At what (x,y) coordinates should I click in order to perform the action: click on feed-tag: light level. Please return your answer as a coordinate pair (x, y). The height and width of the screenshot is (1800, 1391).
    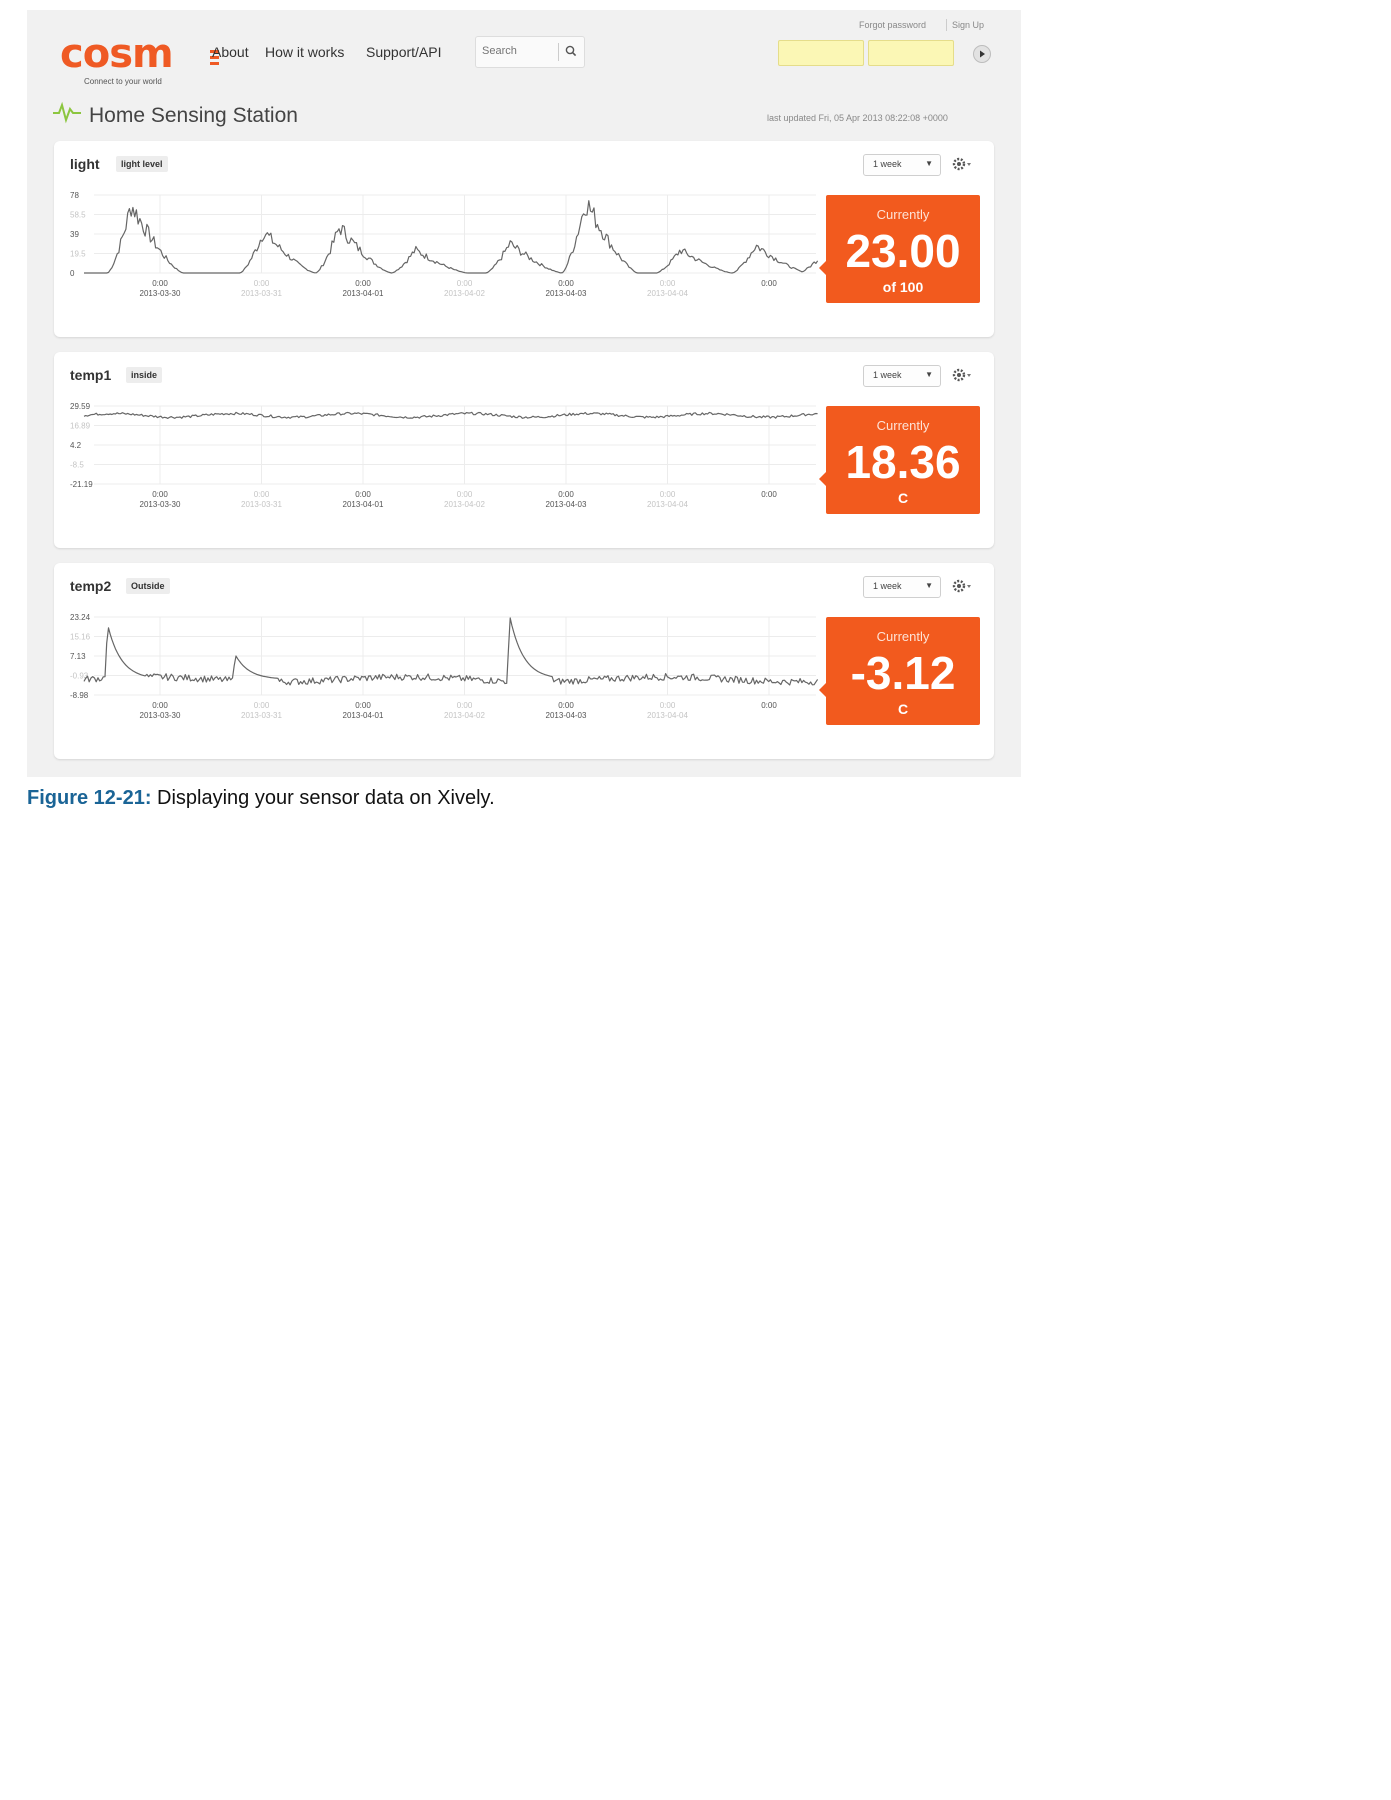
    Looking at the image, I should click on (142, 164).